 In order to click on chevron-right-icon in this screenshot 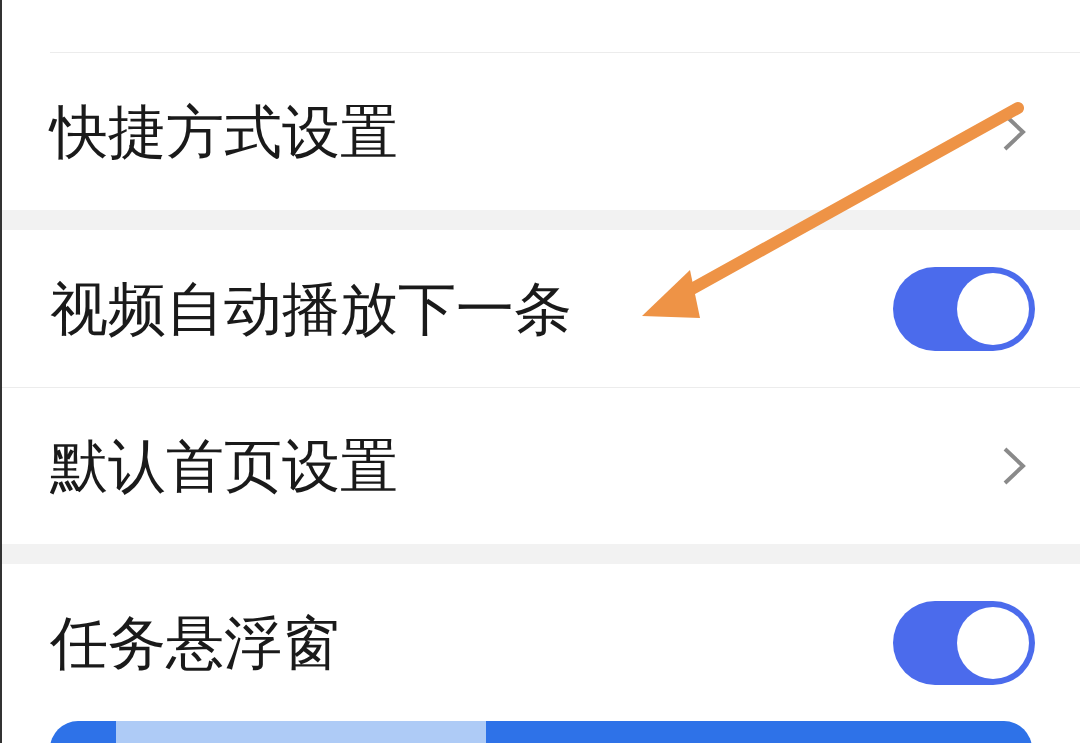, I will do `click(1014, 466)`.